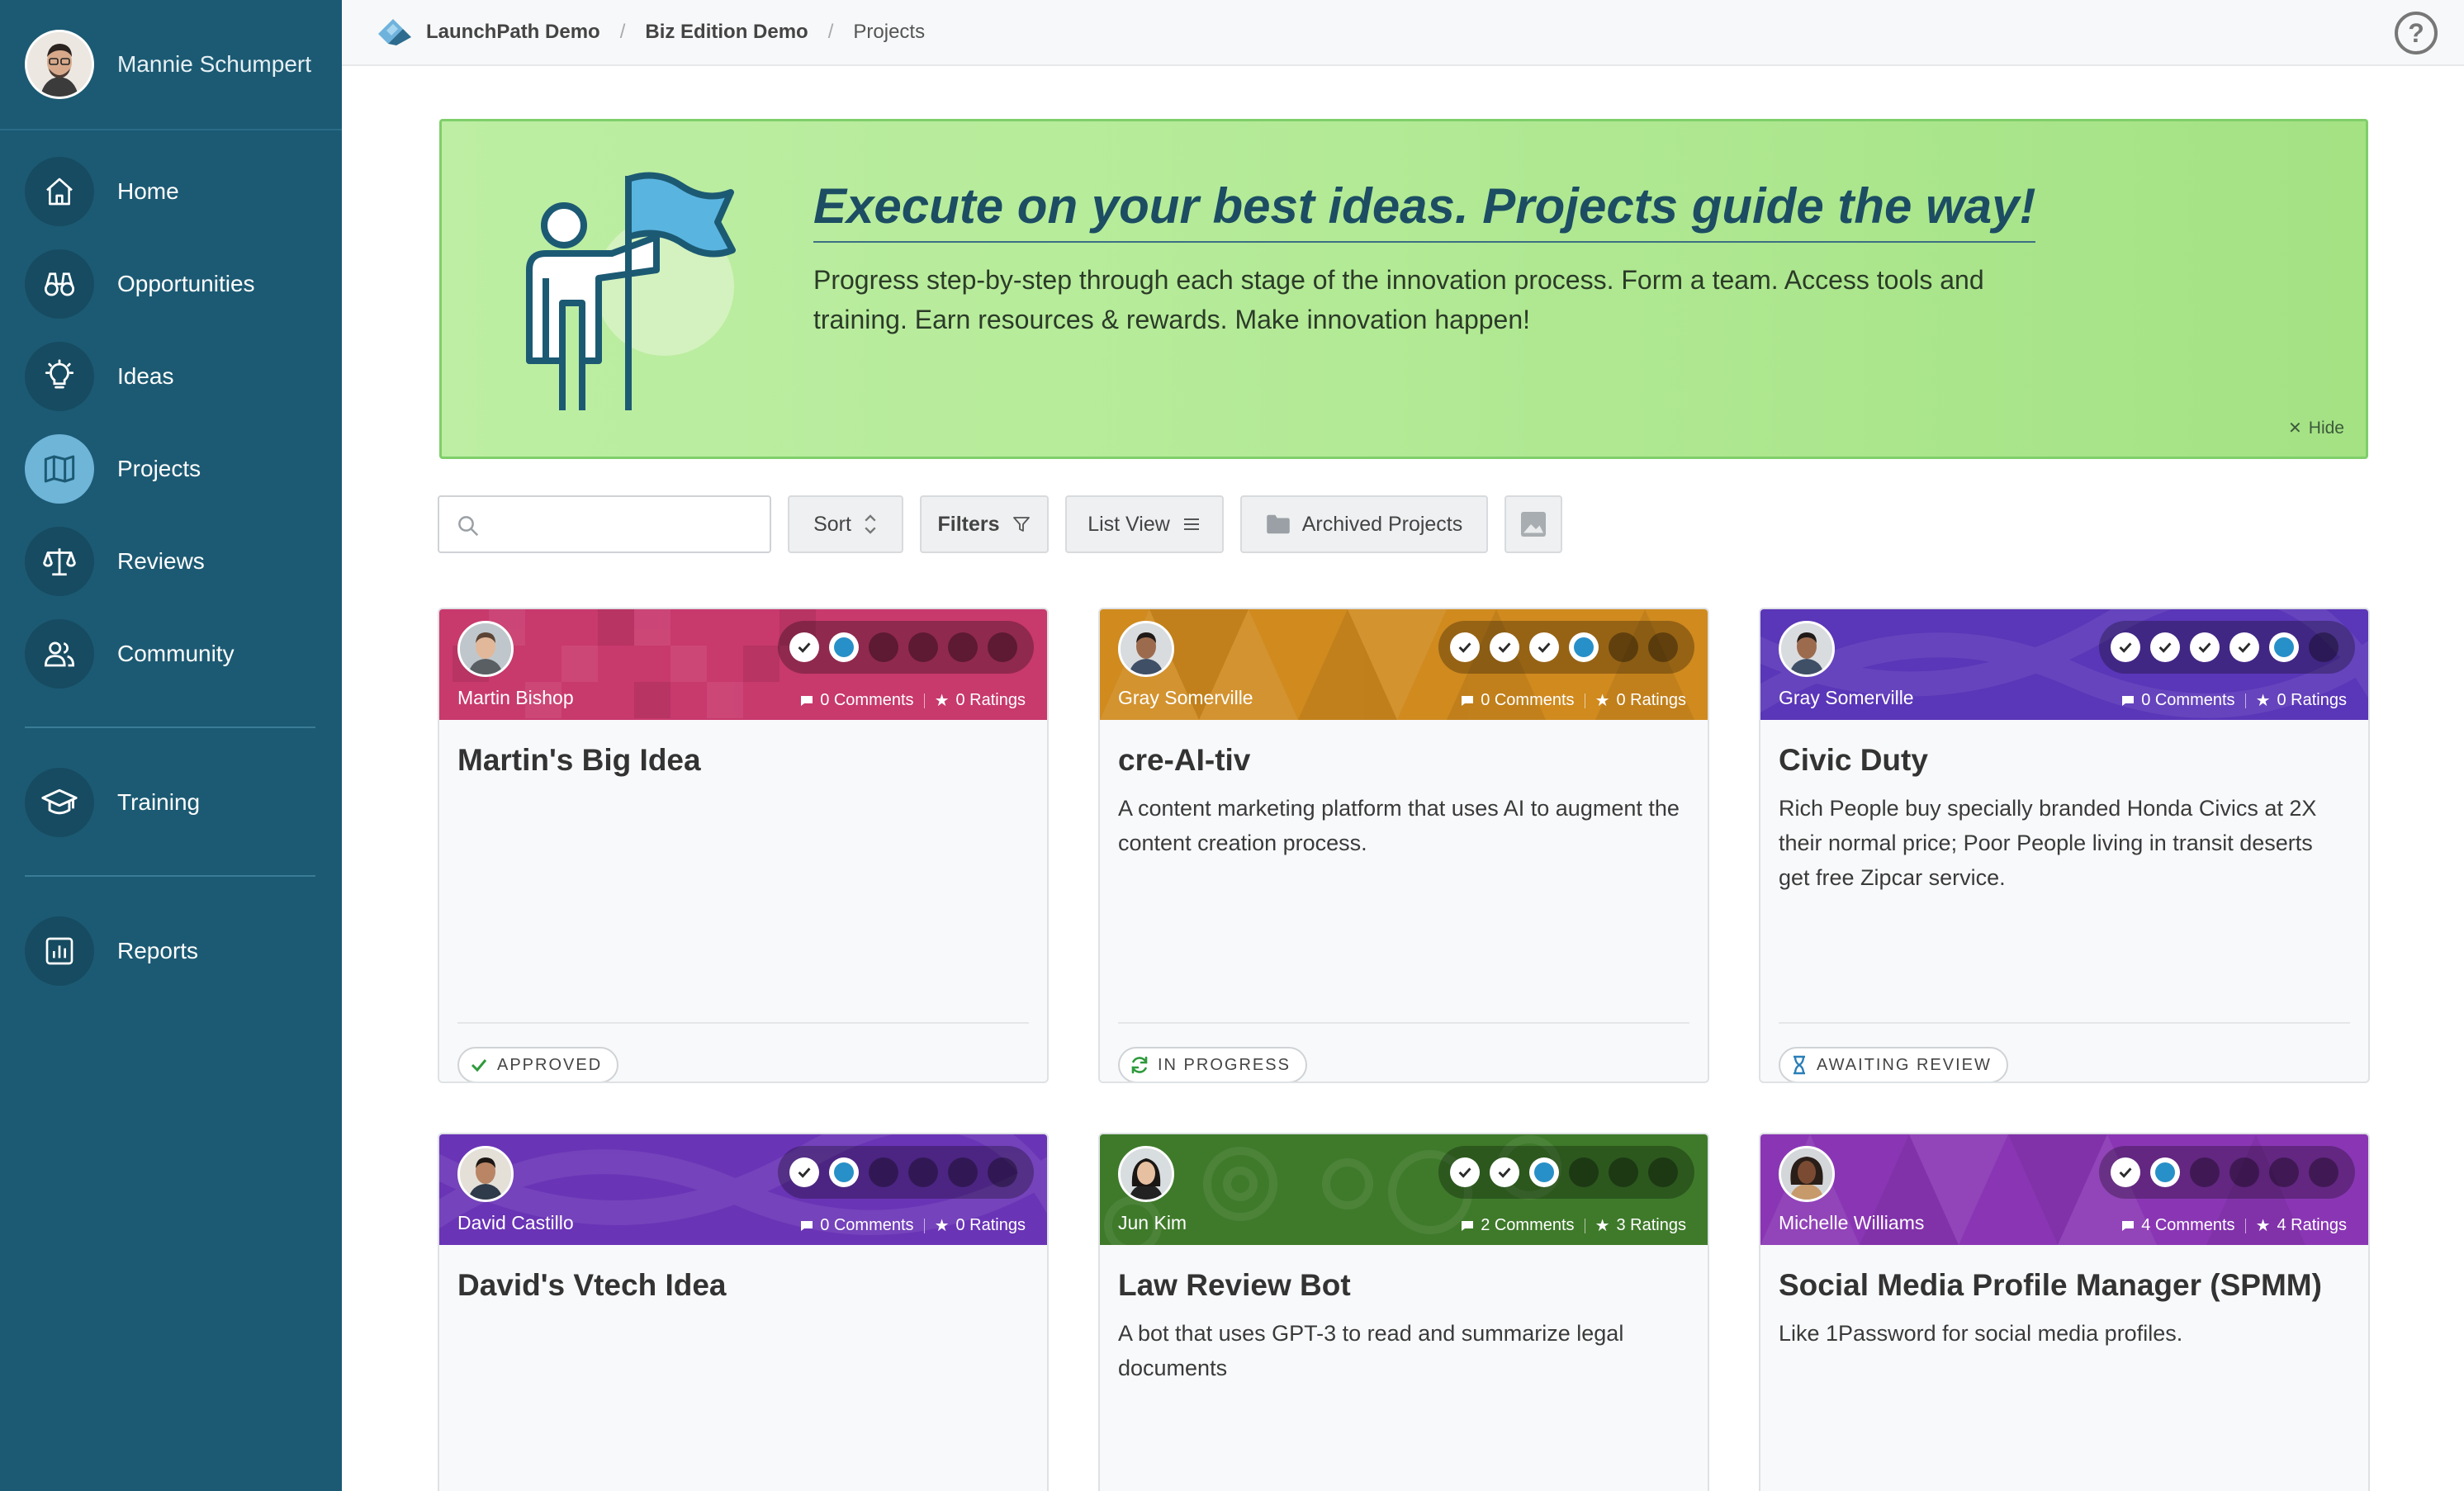 The width and height of the screenshot is (2464, 1491). I want to click on card-title: Civic Duty, so click(1854, 760).